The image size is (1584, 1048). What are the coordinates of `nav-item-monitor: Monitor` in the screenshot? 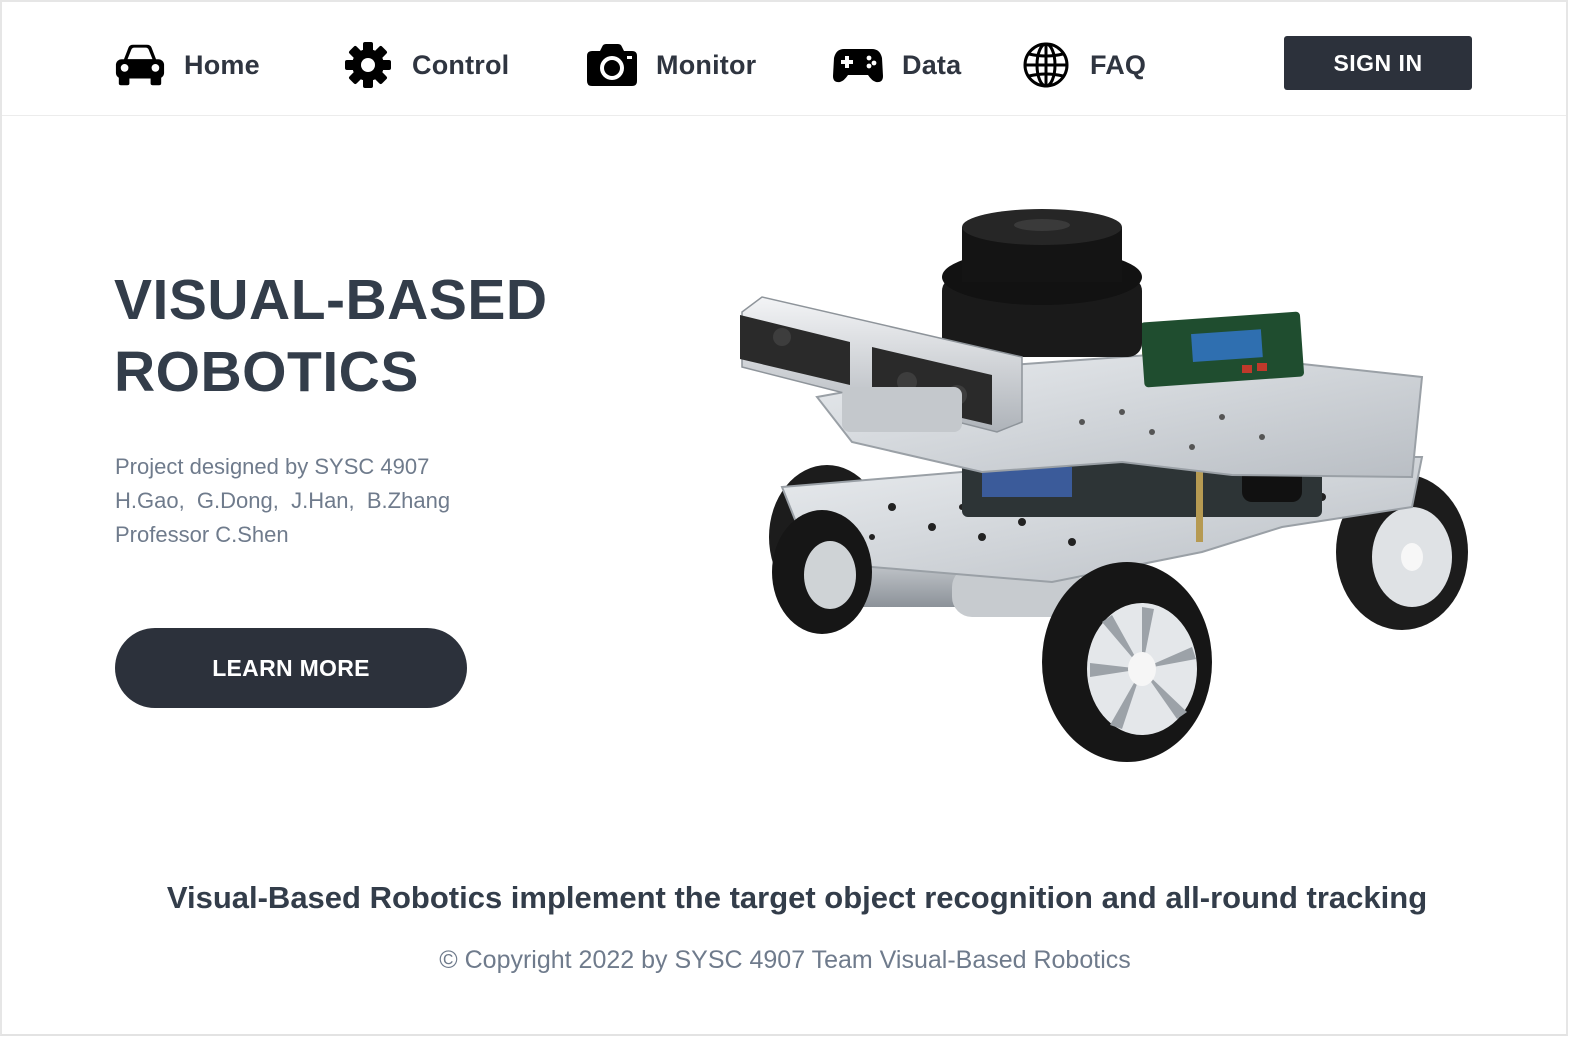 It's located at (671, 65).